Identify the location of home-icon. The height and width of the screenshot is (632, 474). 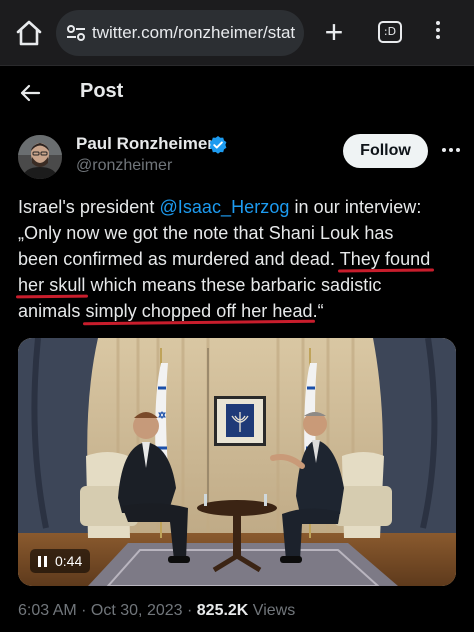
(29, 33).